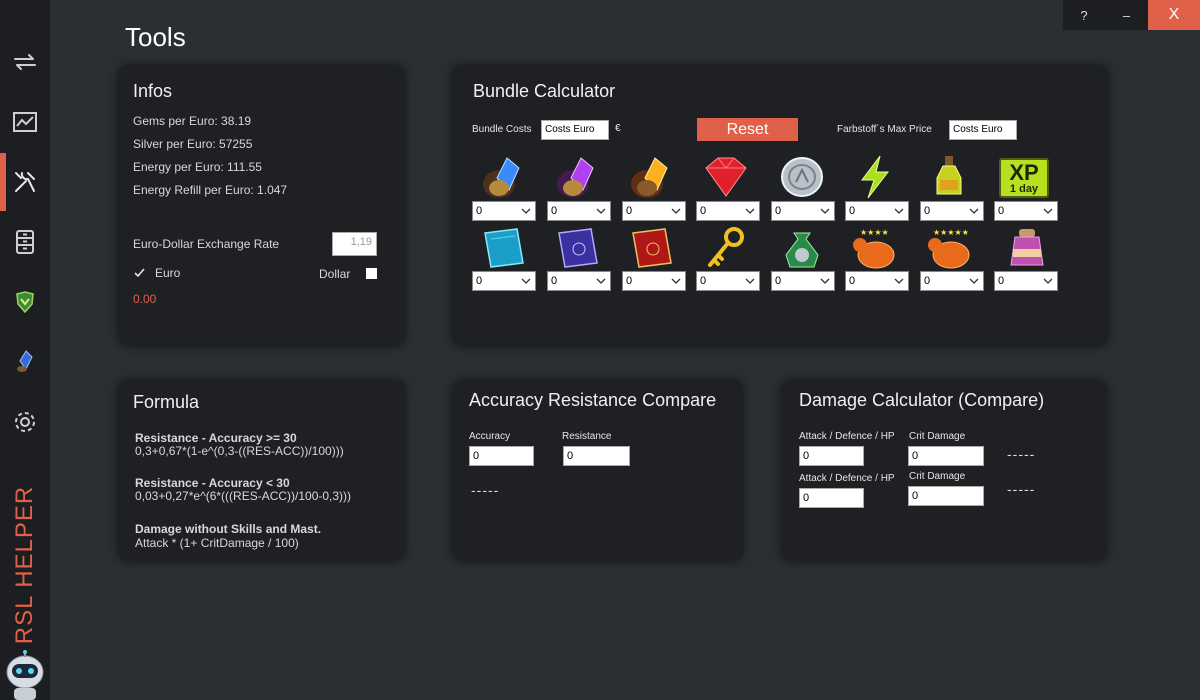 Image resolution: width=1200 pixels, height=700 pixels. Describe the element at coordinates (216, 438) in the screenshot. I see `formula-1-title: Resistance - Accuracy >= 30` at that location.